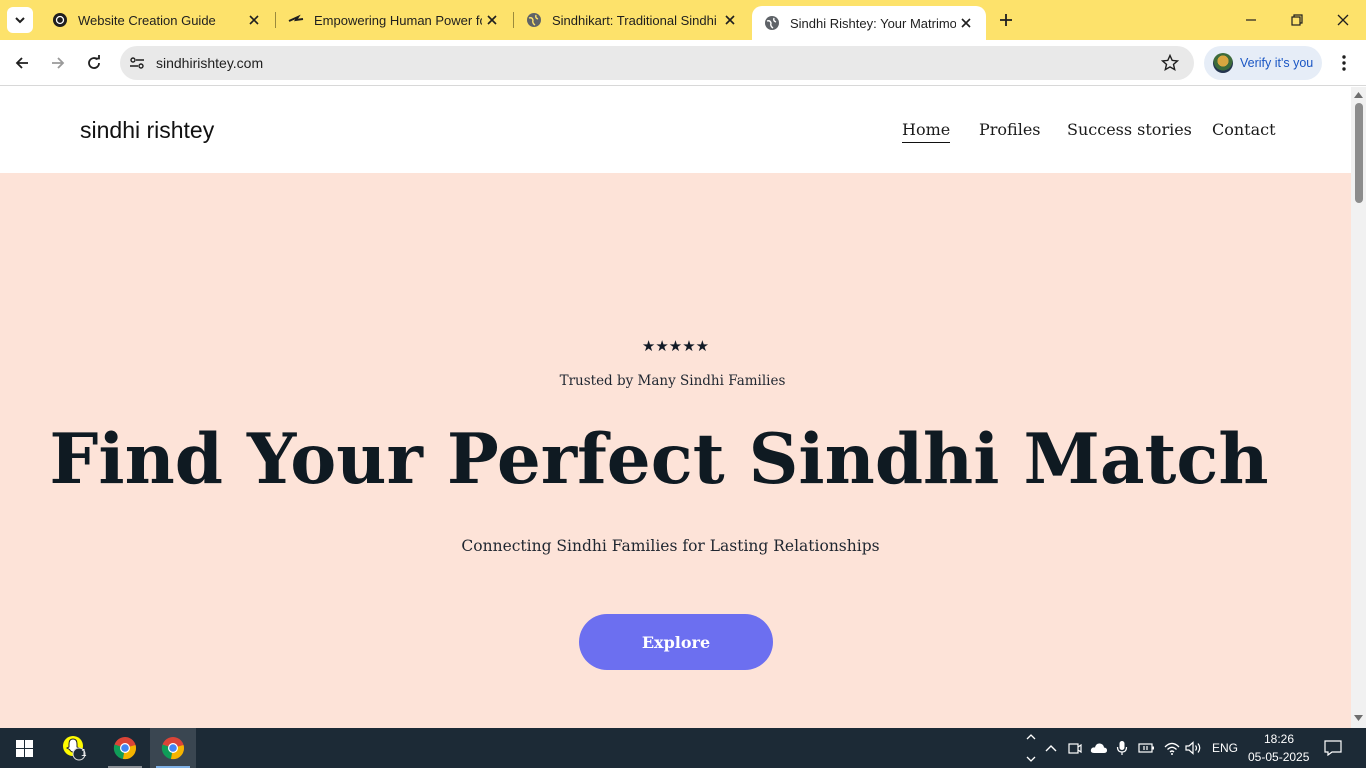 The width and height of the screenshot is (1366, 768). I want to click on taskbar-chrome-app, so click(125, 748).